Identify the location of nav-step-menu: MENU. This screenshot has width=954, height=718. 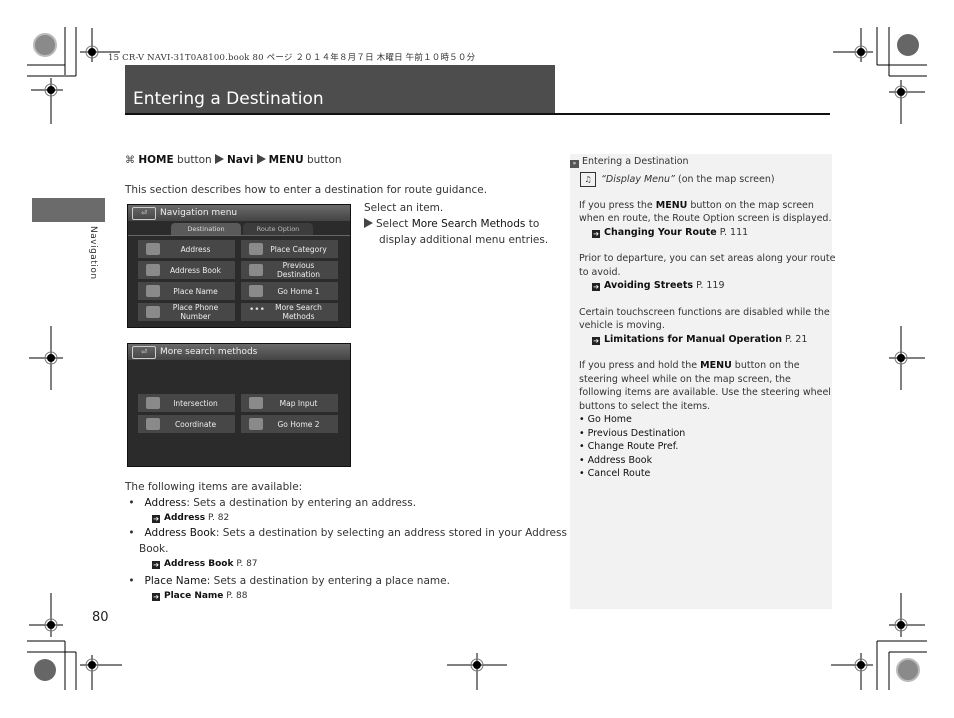
(286, 160).